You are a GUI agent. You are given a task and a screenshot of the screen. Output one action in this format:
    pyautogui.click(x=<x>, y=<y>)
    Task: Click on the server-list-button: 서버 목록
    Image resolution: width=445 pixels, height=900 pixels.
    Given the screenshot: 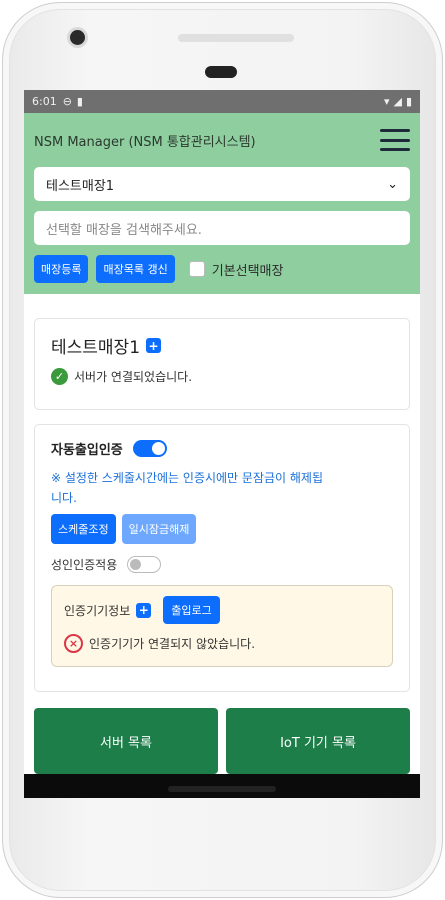 What is the action you would take?
    pyautogui.click(x=126, y=741)
    